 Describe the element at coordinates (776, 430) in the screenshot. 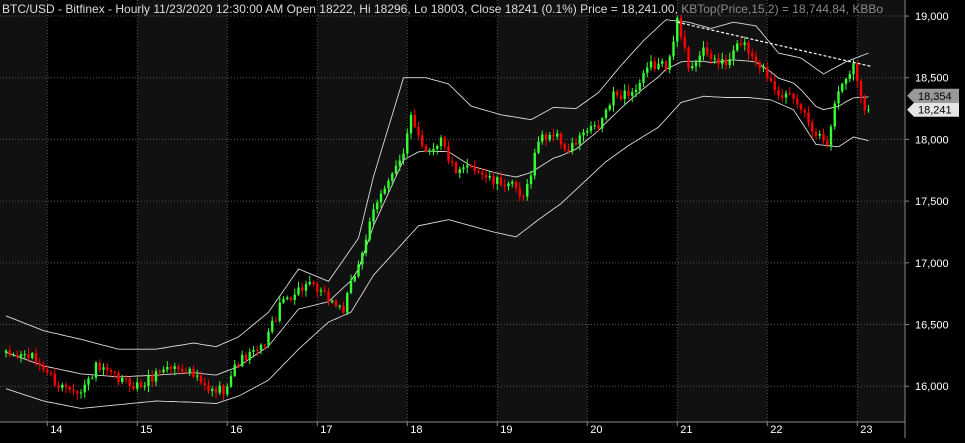

I see `x-tick-label: 22` at that location.